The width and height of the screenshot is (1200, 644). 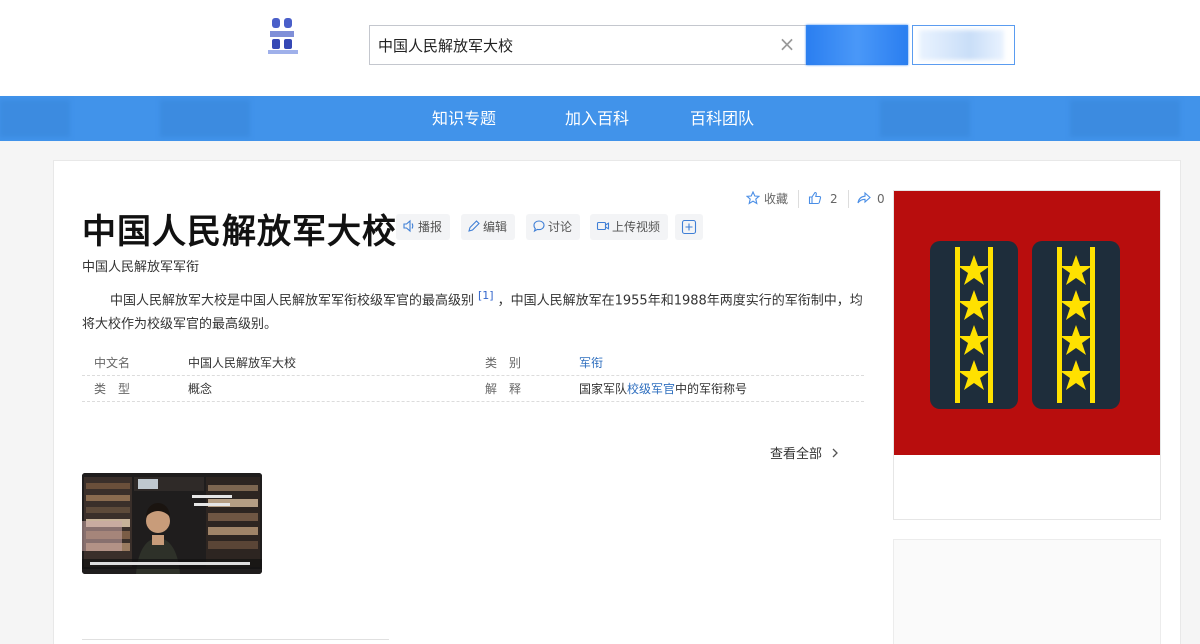 I want to click on speaker-icon, so click(x=408, y=226).